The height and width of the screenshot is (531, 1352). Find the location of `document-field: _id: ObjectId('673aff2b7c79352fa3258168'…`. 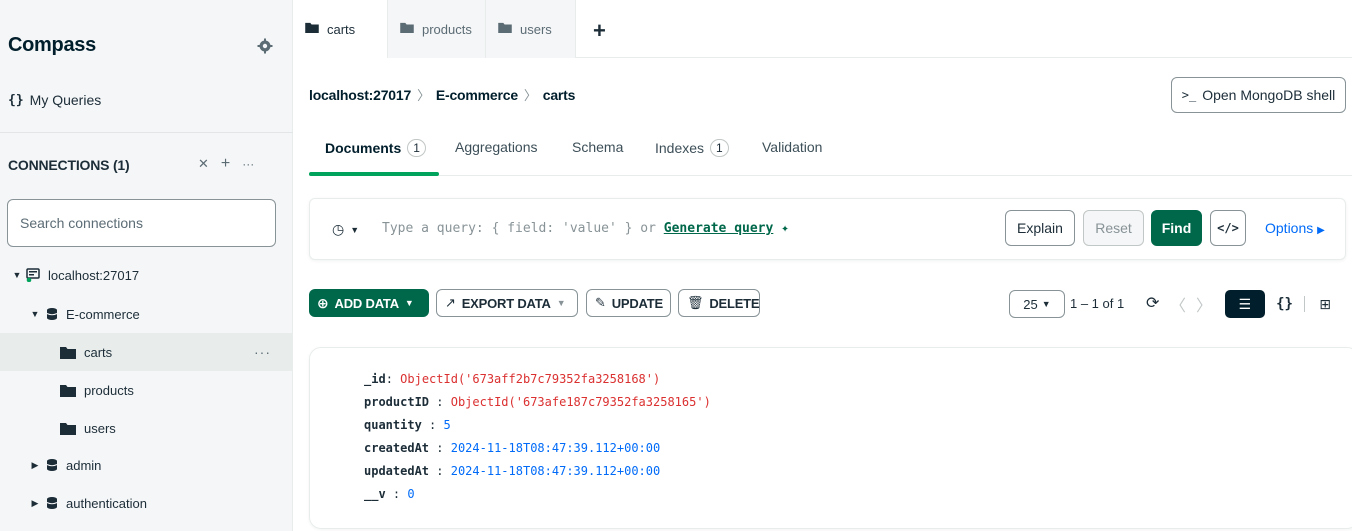

document-field: _id: ObjectId('673aff2b7c79352fa3258168'… is located at coordinates (512, 379).